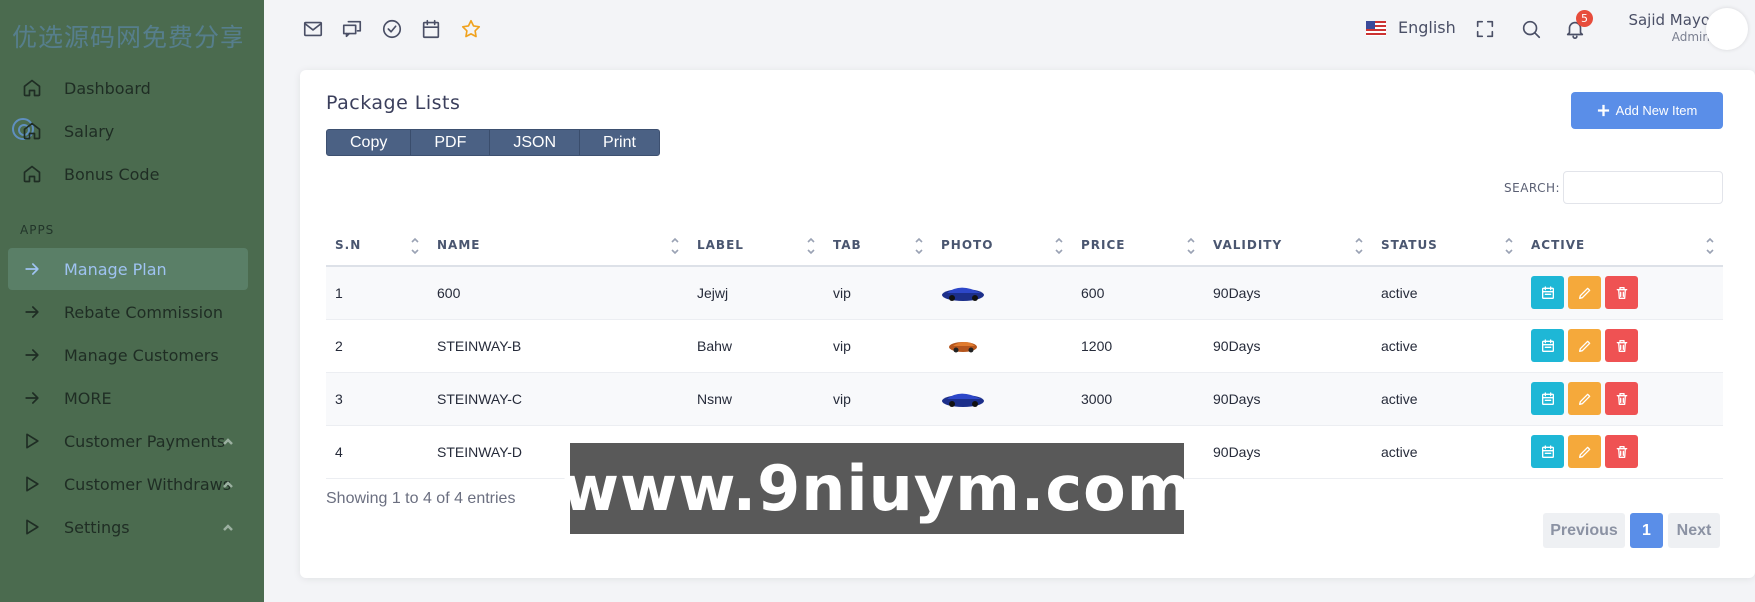  I want to click on star-icon, so click(471, 29).